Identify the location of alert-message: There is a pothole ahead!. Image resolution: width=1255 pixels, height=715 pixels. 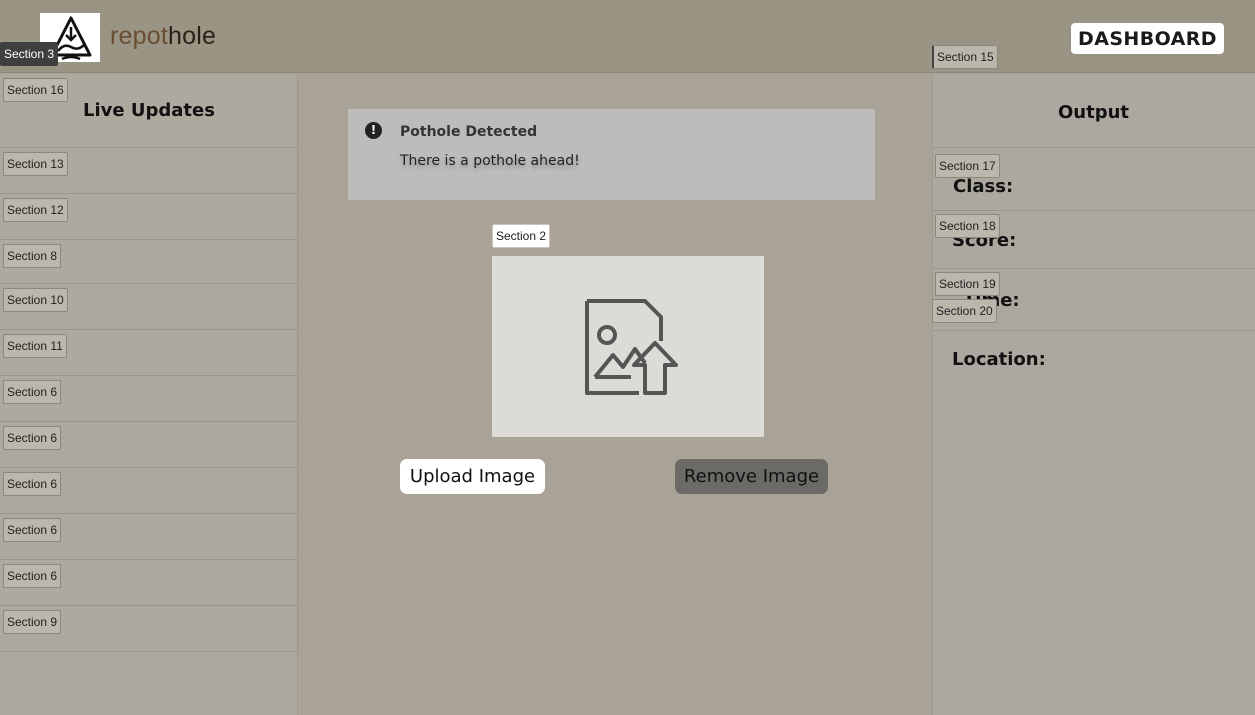
(490, 161).